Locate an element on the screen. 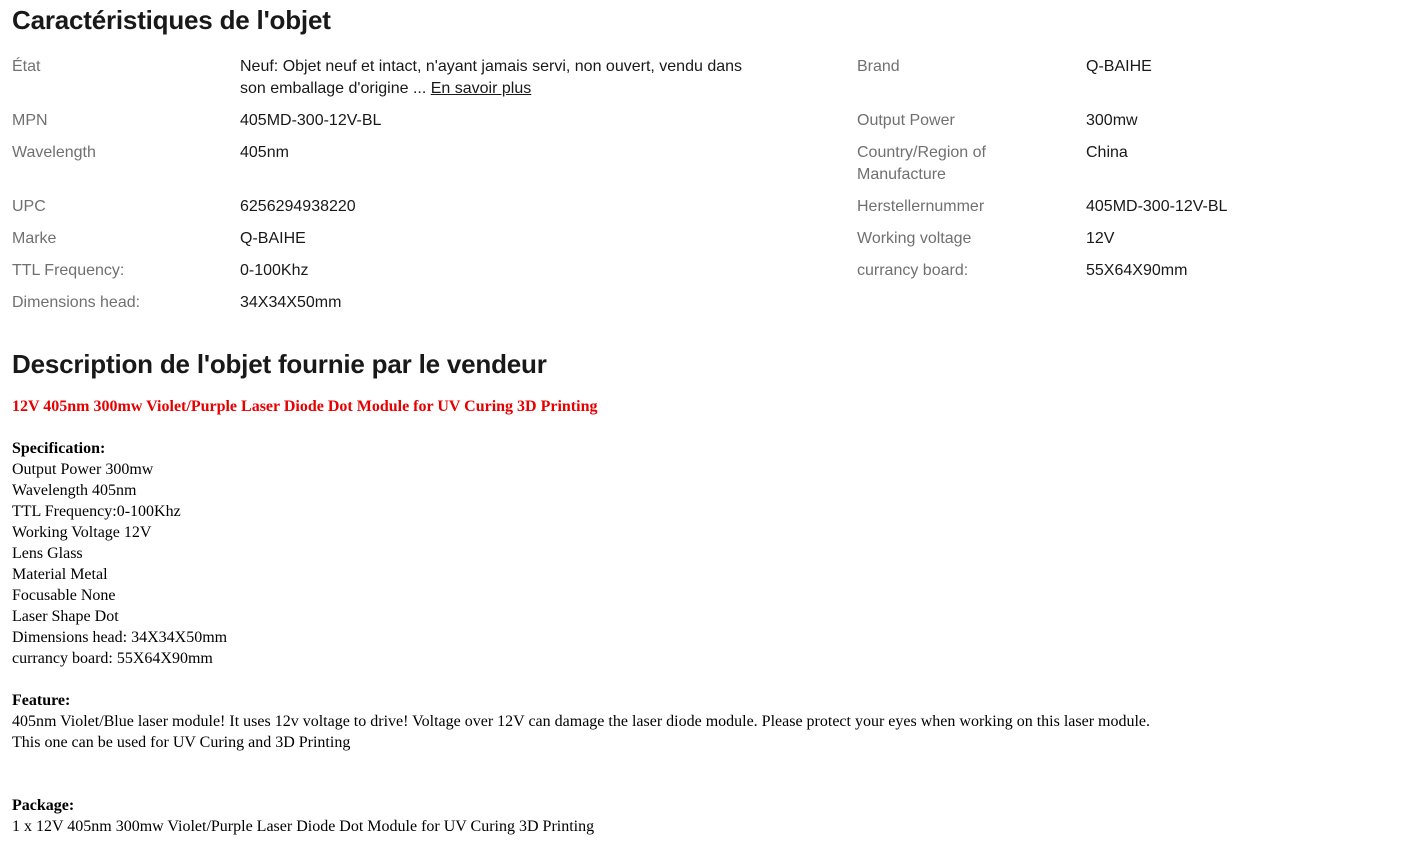 Image resolution: width=1413 pixels, height=855 pixels. spec-line: Dimensions head: 34X34X50mm is located at coordinates (120, 637).